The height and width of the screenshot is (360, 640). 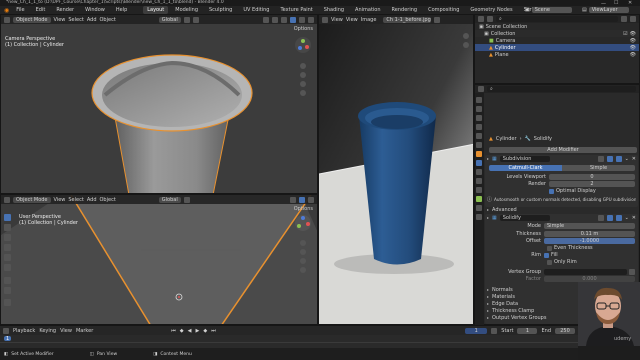 What do you see at coordinates (479, 199) in the screenshot?
I see `data-tab-icon` at bounding box center [479, 199].